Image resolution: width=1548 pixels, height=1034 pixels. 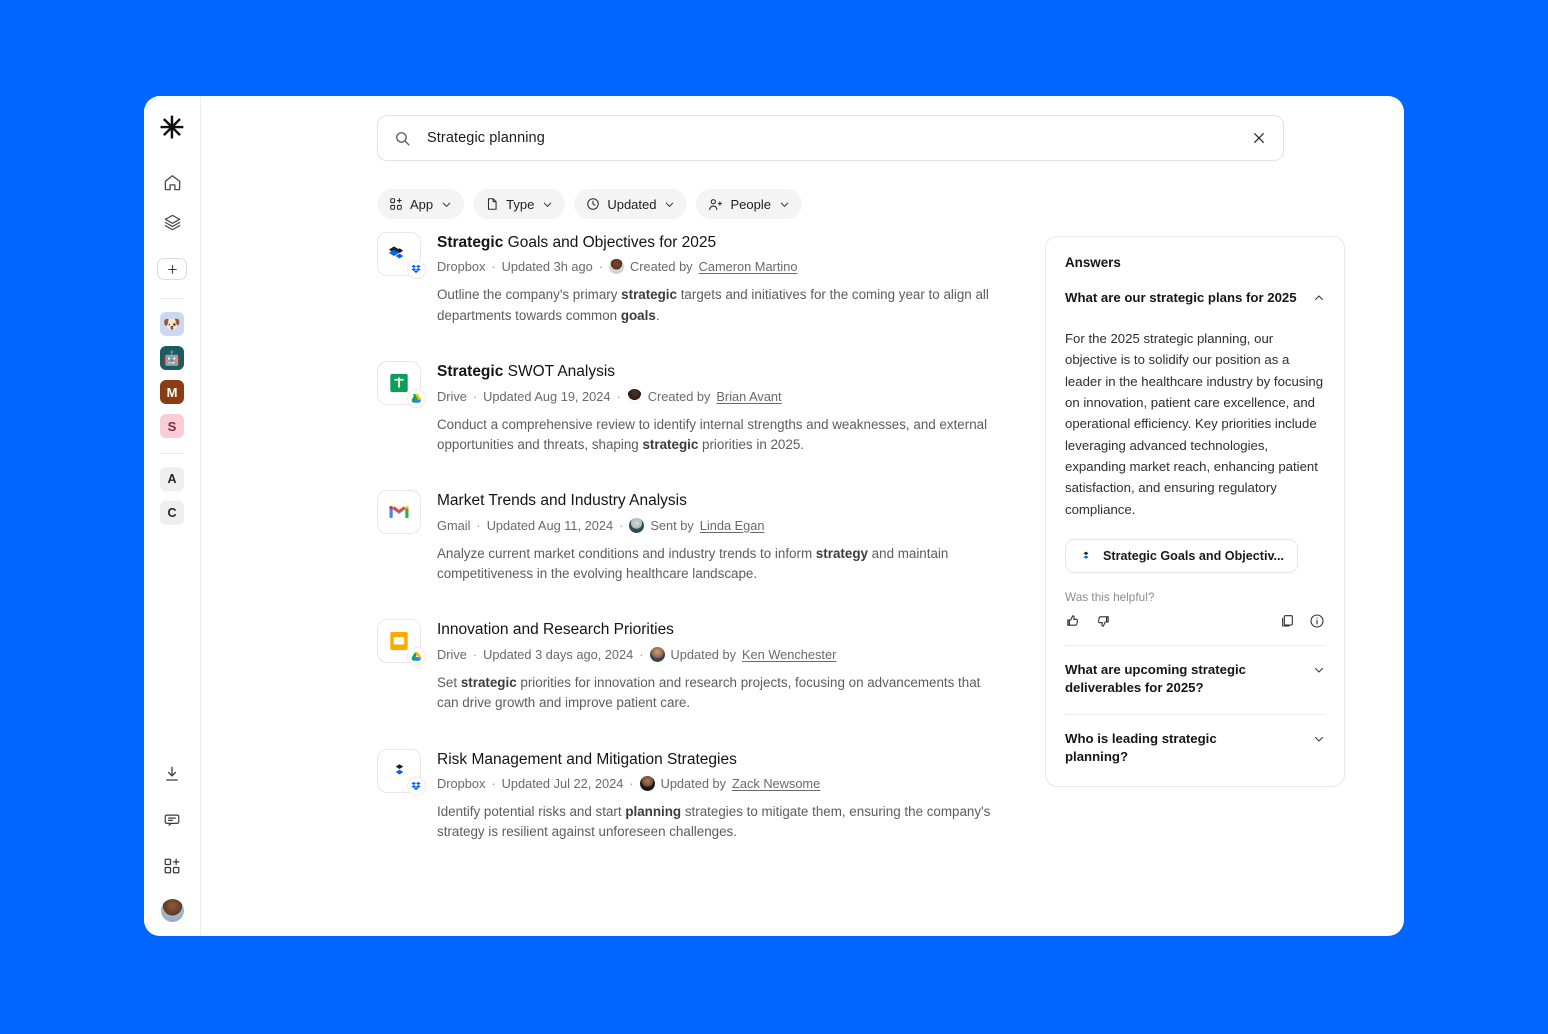 I want to click on sidebar-tile-a: A, so click(x=172, y=479).